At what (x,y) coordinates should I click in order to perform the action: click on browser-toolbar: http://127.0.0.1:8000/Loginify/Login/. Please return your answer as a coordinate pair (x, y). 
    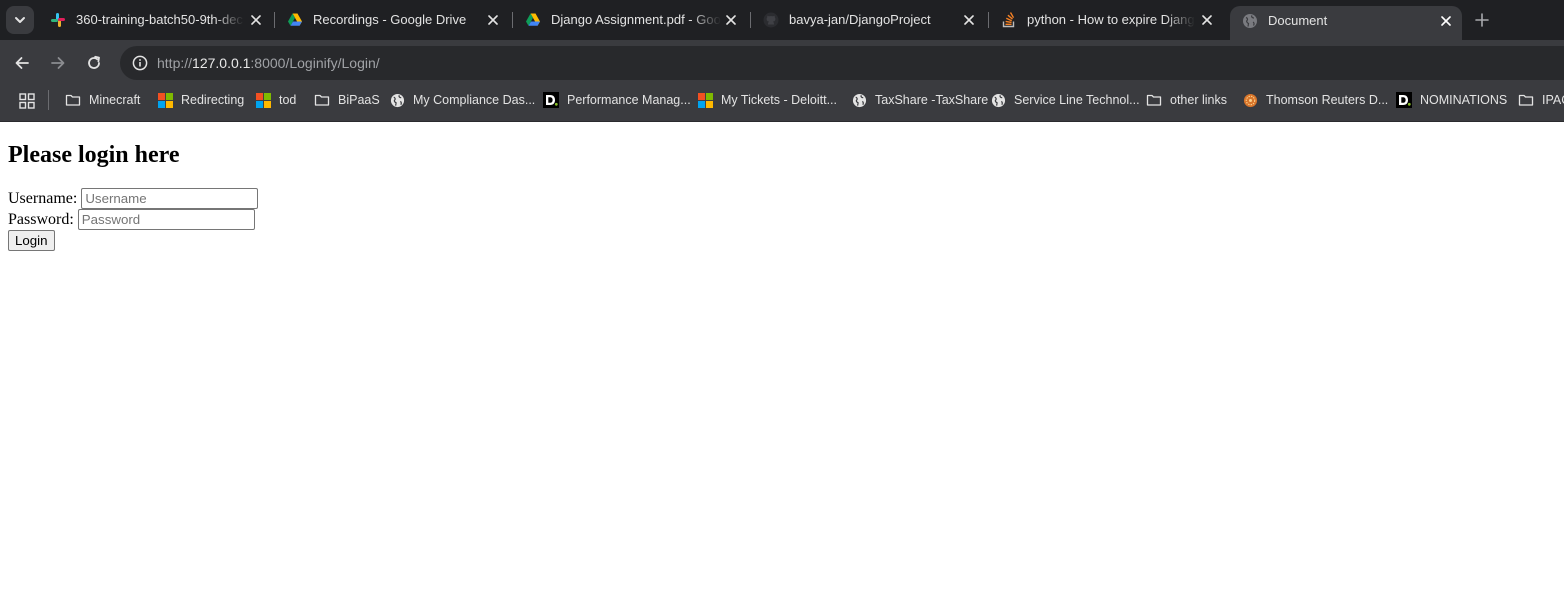
    Looking at the image, I should click on (782, 63).